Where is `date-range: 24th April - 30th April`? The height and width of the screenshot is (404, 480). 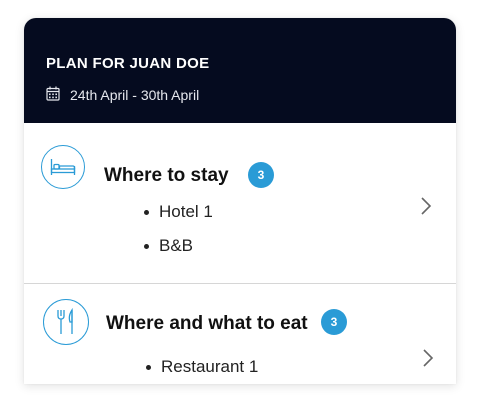 date-range: 24th April - 30th April is located at coordinates (122, 95).